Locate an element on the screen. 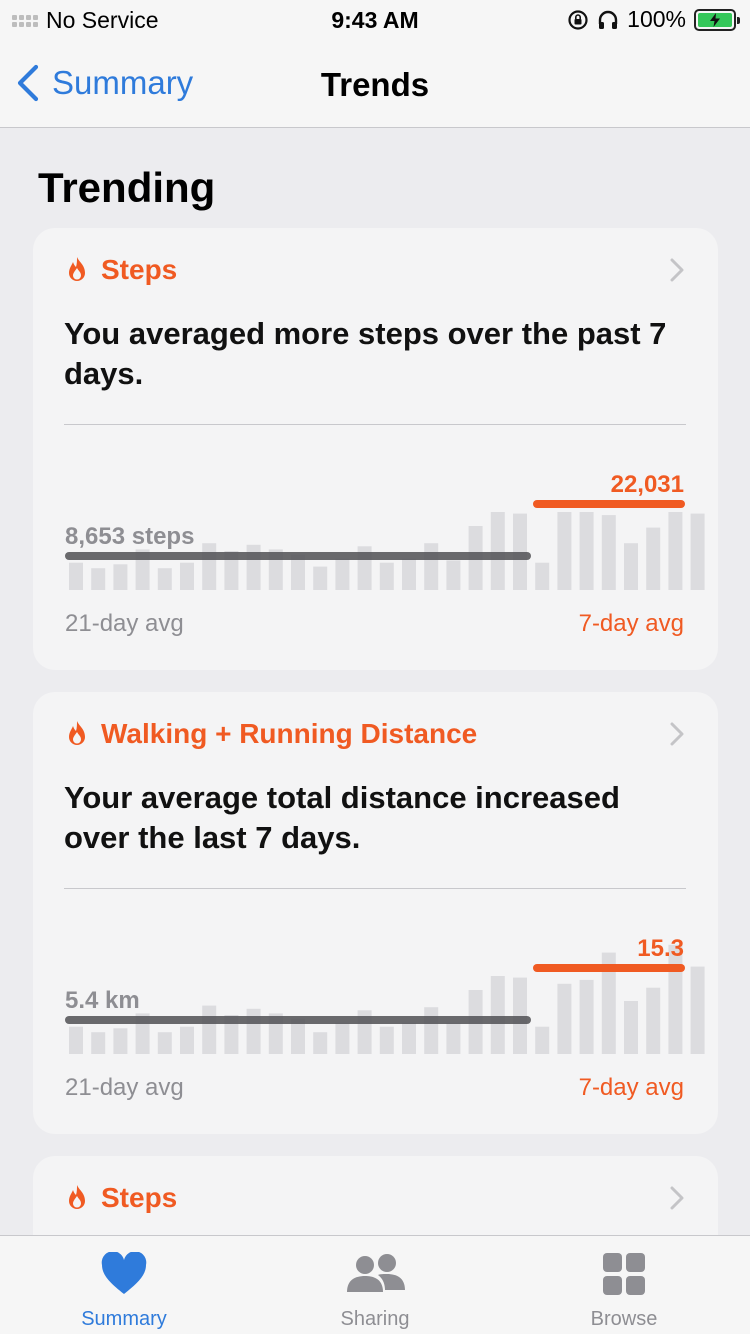 This screenshot has height=1334, width=750. trend-chart: 8,653 steps 22,031 is located at coordinates (385, 530).